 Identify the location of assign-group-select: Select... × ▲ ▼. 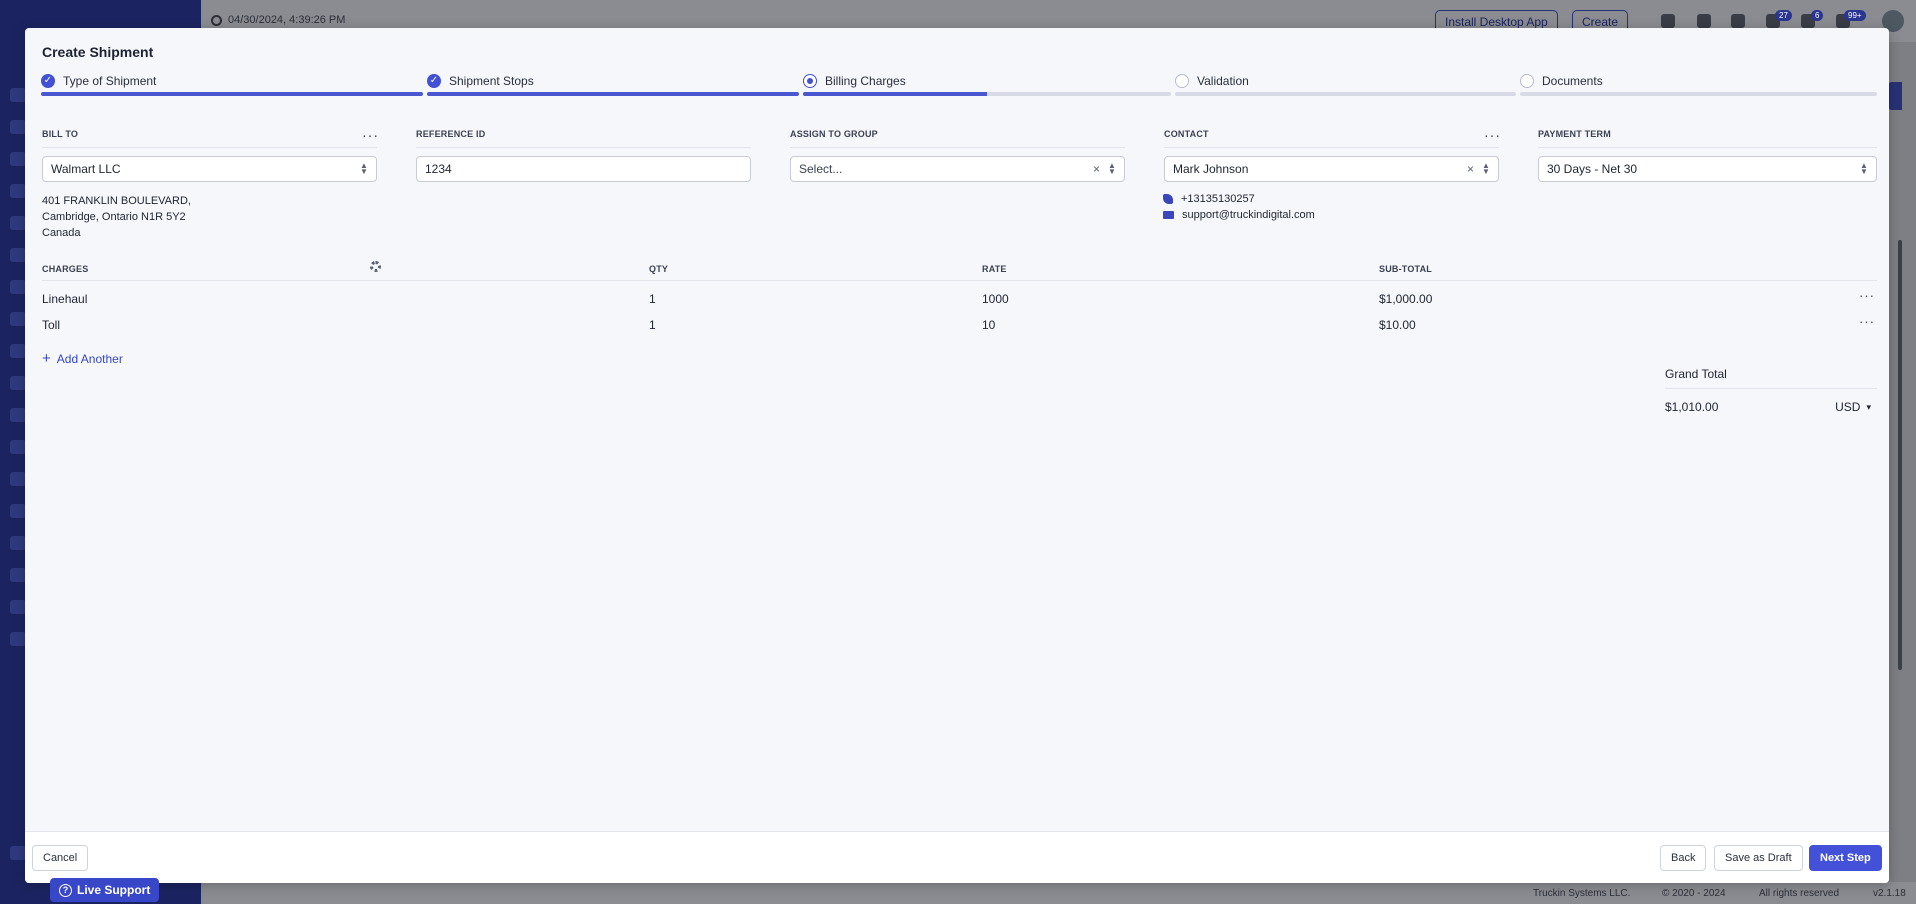
(957, 169).